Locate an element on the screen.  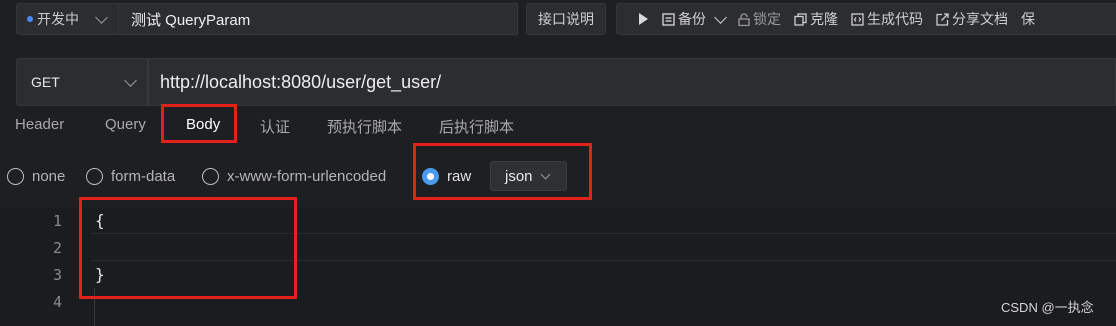
run-icon is located at coordinates (643, 19).